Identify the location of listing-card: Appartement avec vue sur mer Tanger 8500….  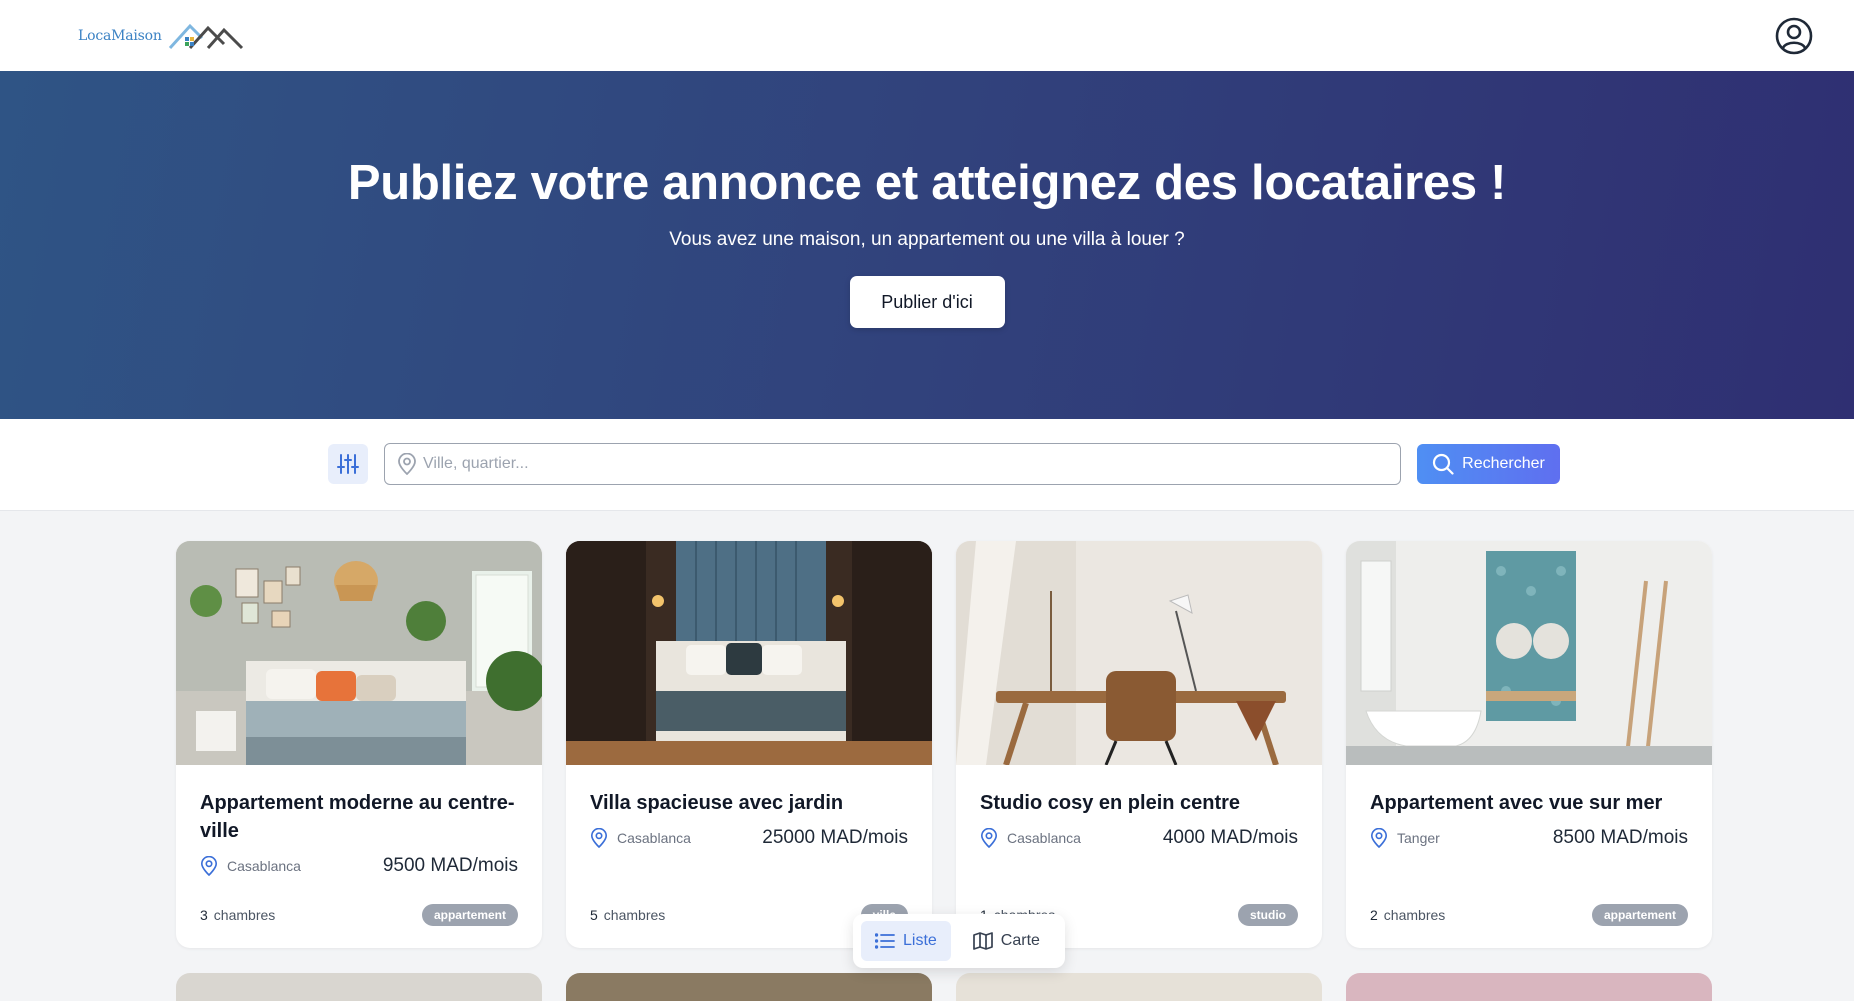
(1529, 744).